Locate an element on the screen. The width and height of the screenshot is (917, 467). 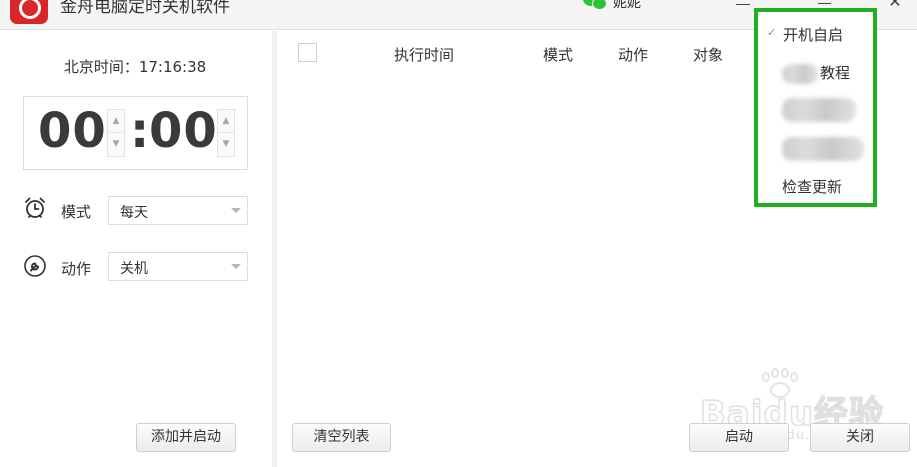
window-close-button: ✕ is located at coordinates (895, 6).